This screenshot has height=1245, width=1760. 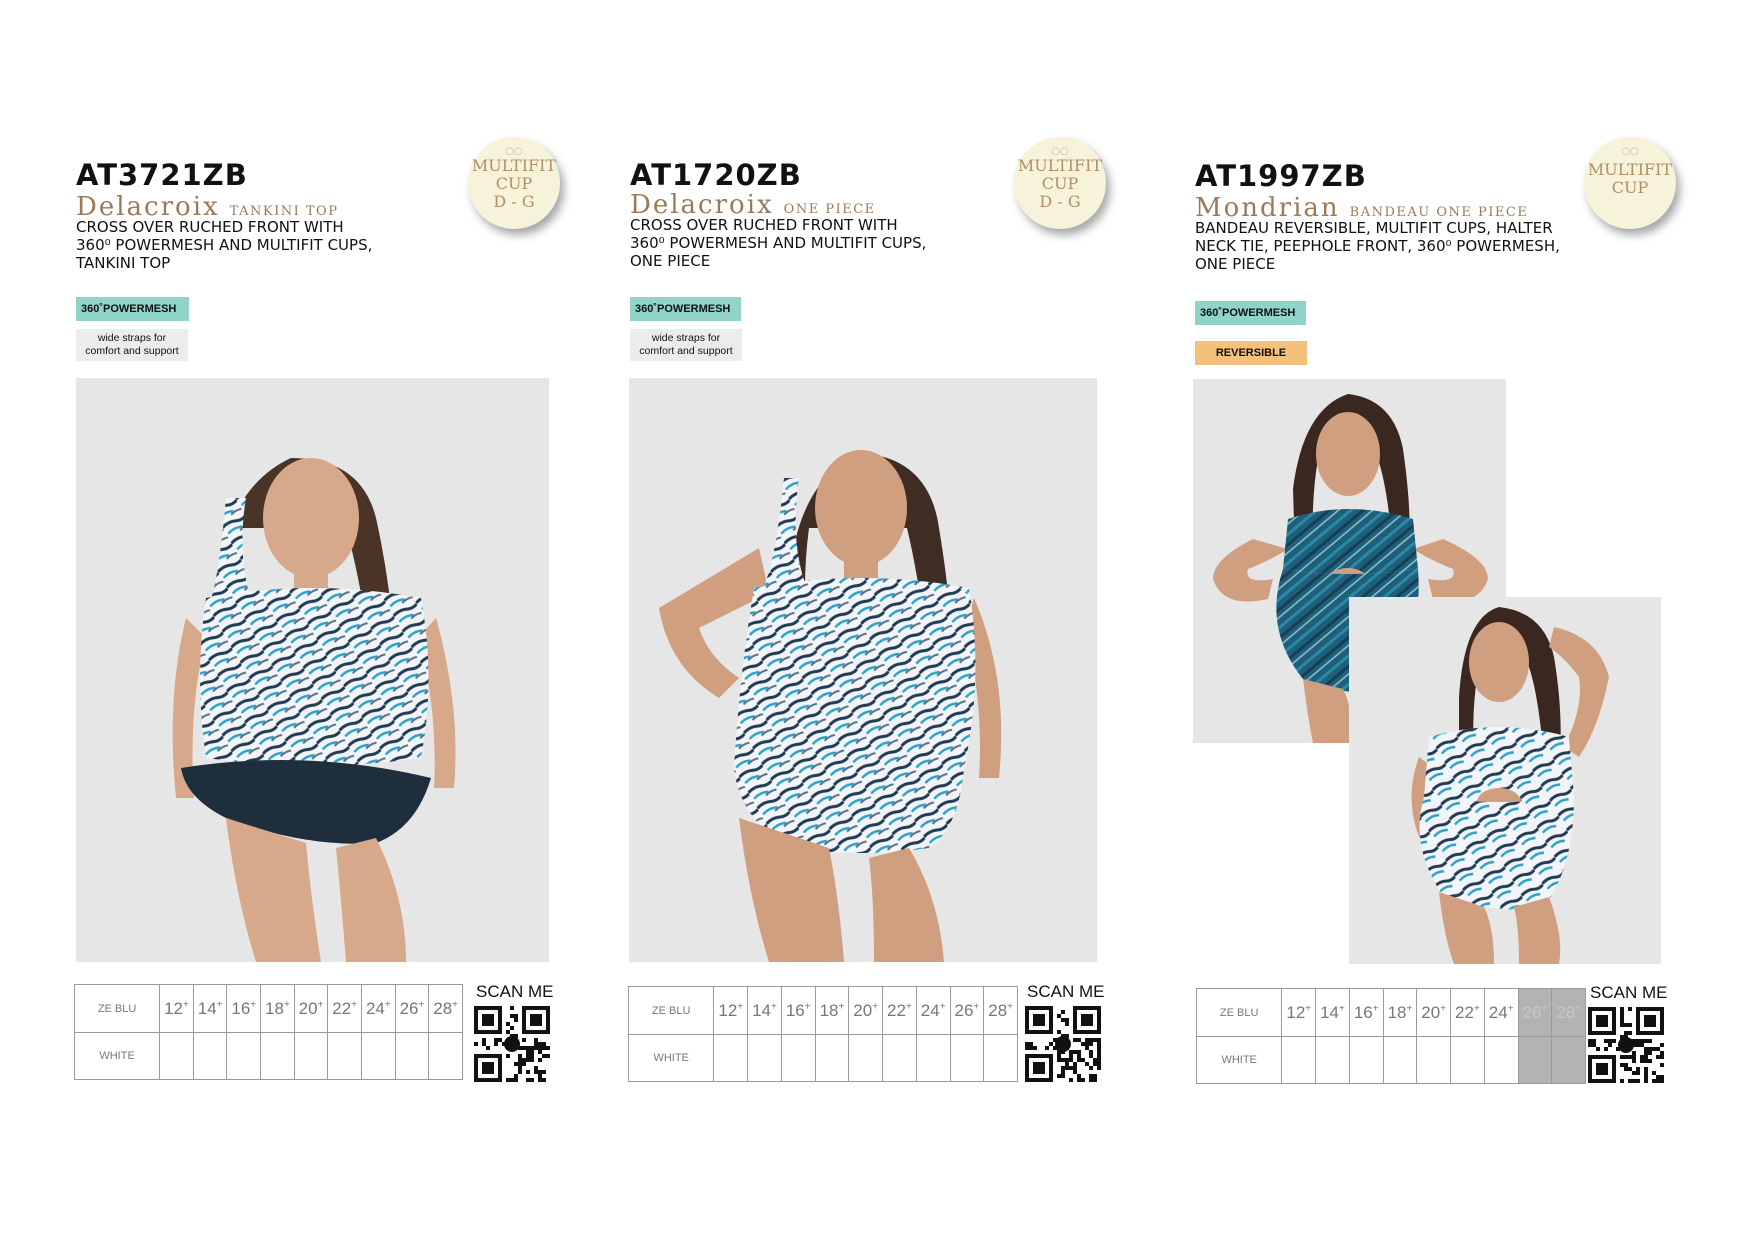 I want to click on size-cell: 16+, so click(x=244, y=1008).